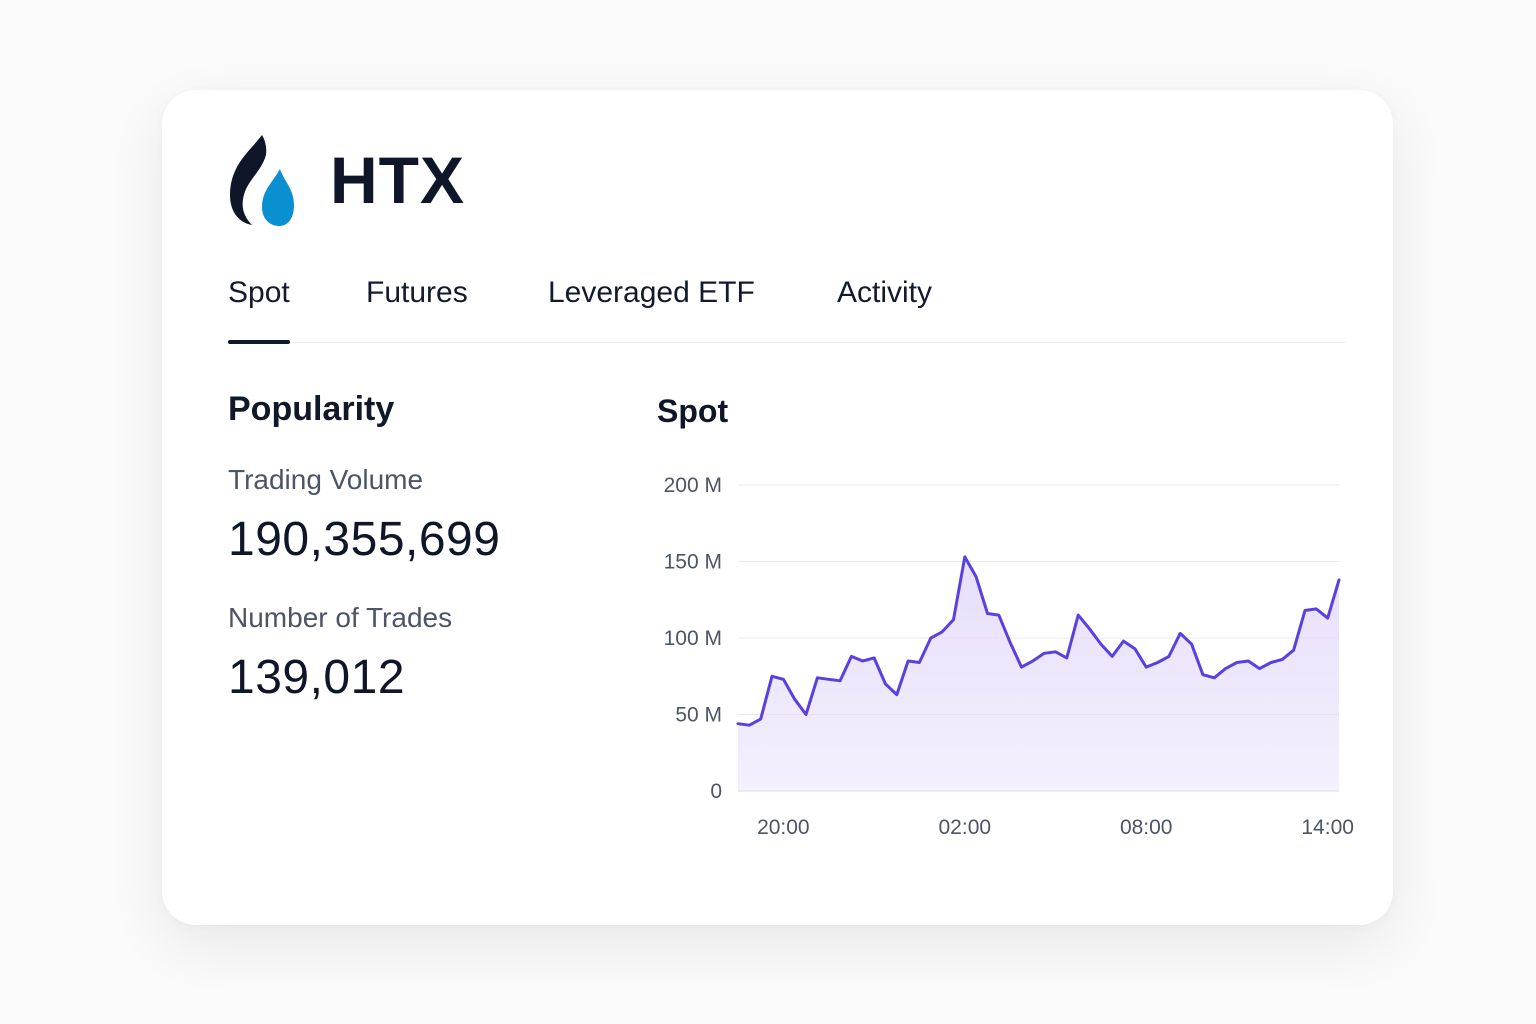  Describe the element at coordinates (397, 180) in the screenshot. I see `brand-name: HTX` at that location.